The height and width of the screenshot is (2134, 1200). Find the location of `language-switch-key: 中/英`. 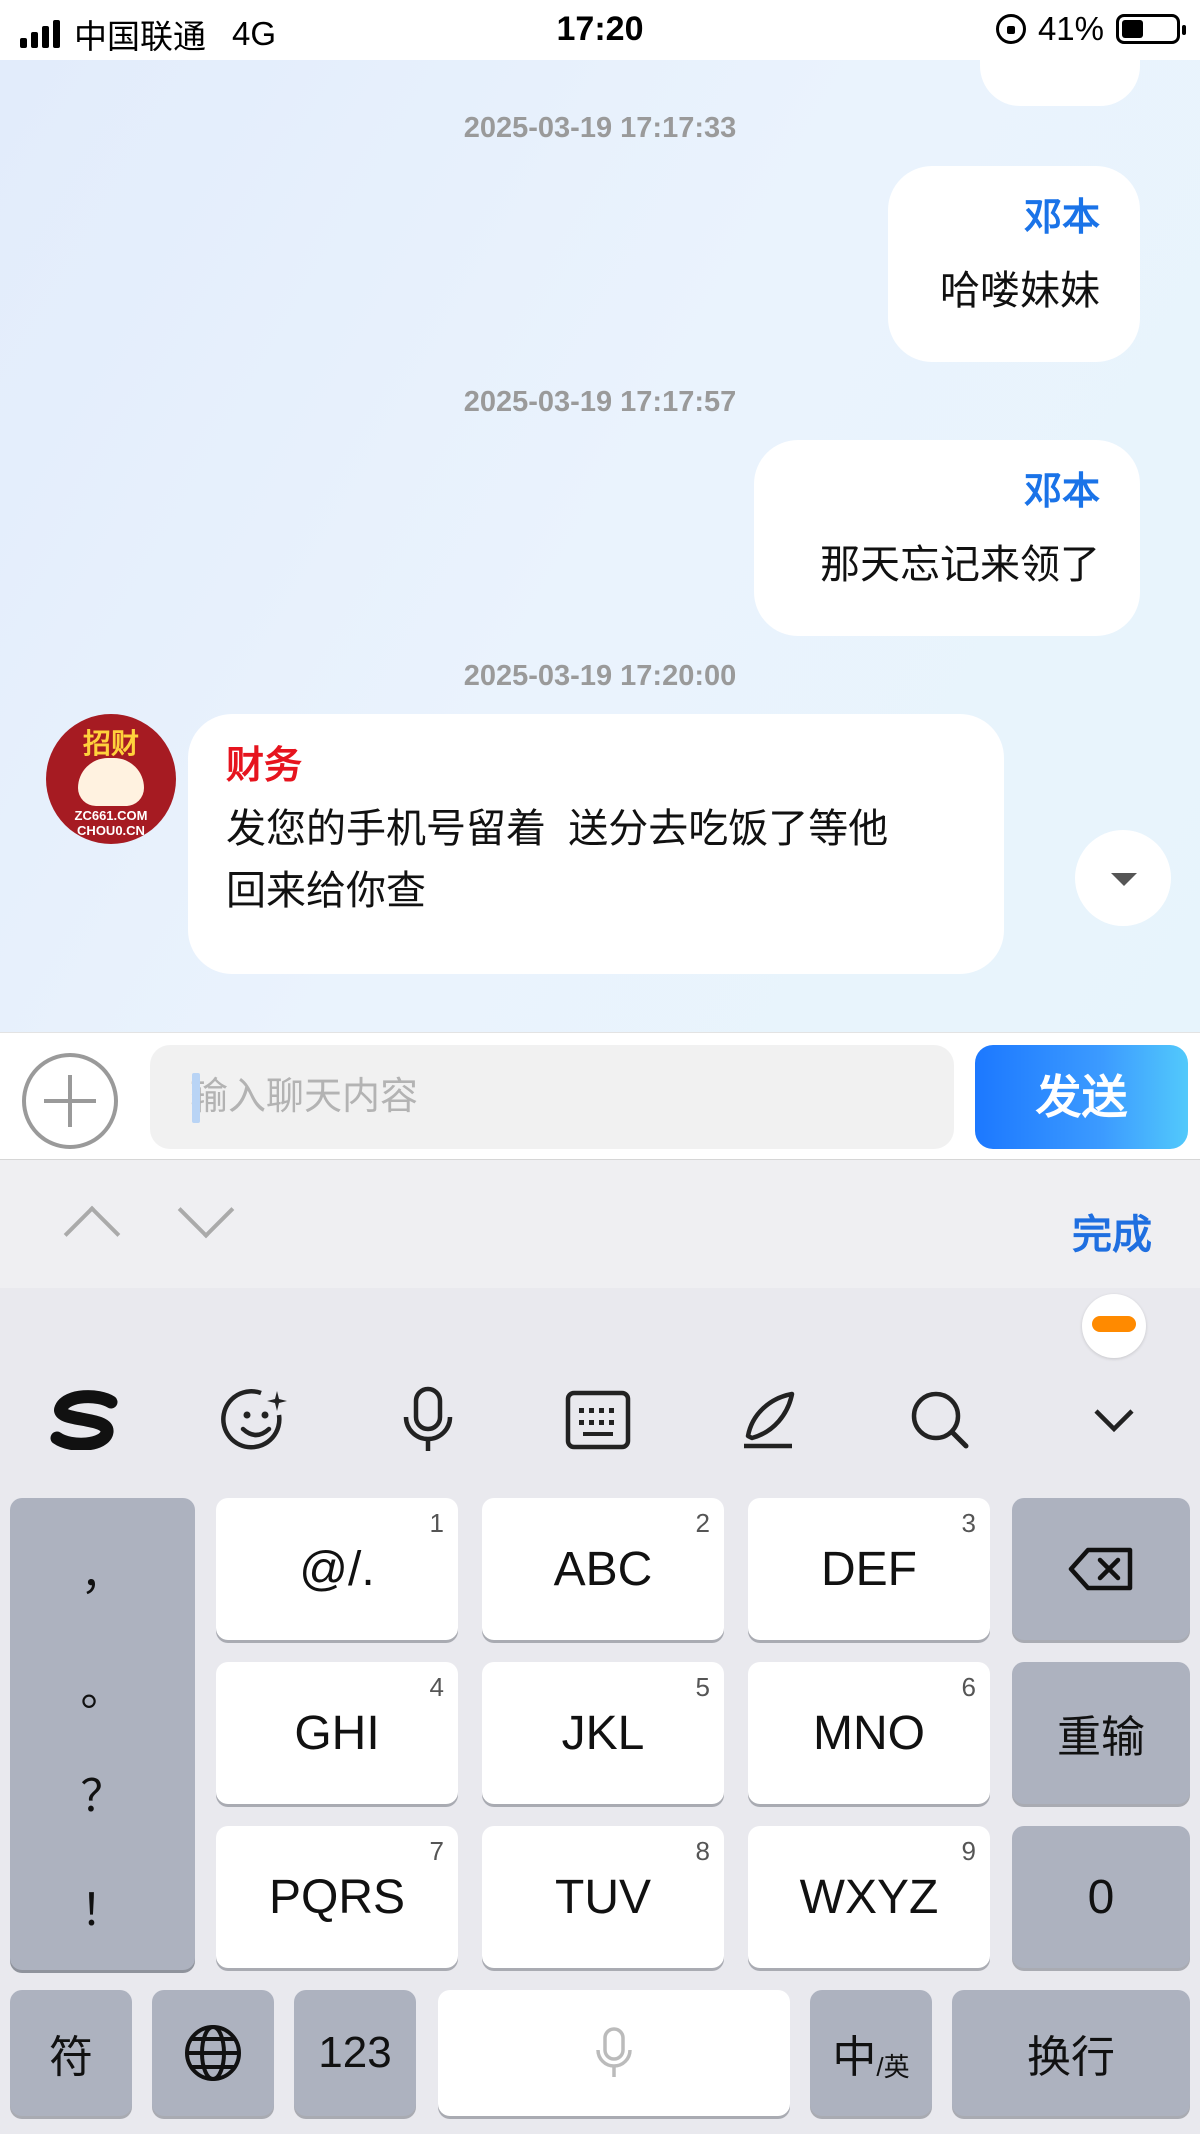

language-switch-key: 中/英 is located at coordinates (871, 2053).